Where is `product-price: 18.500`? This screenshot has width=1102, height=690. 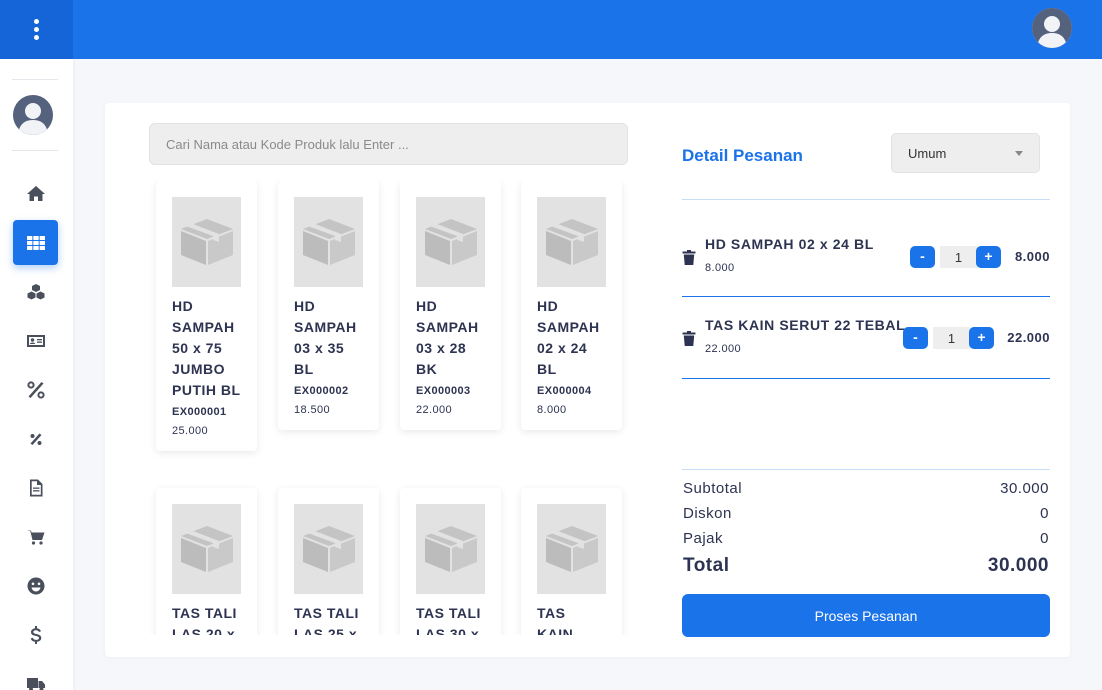
product-price: 18.500 is located at coordinates (312, 410).